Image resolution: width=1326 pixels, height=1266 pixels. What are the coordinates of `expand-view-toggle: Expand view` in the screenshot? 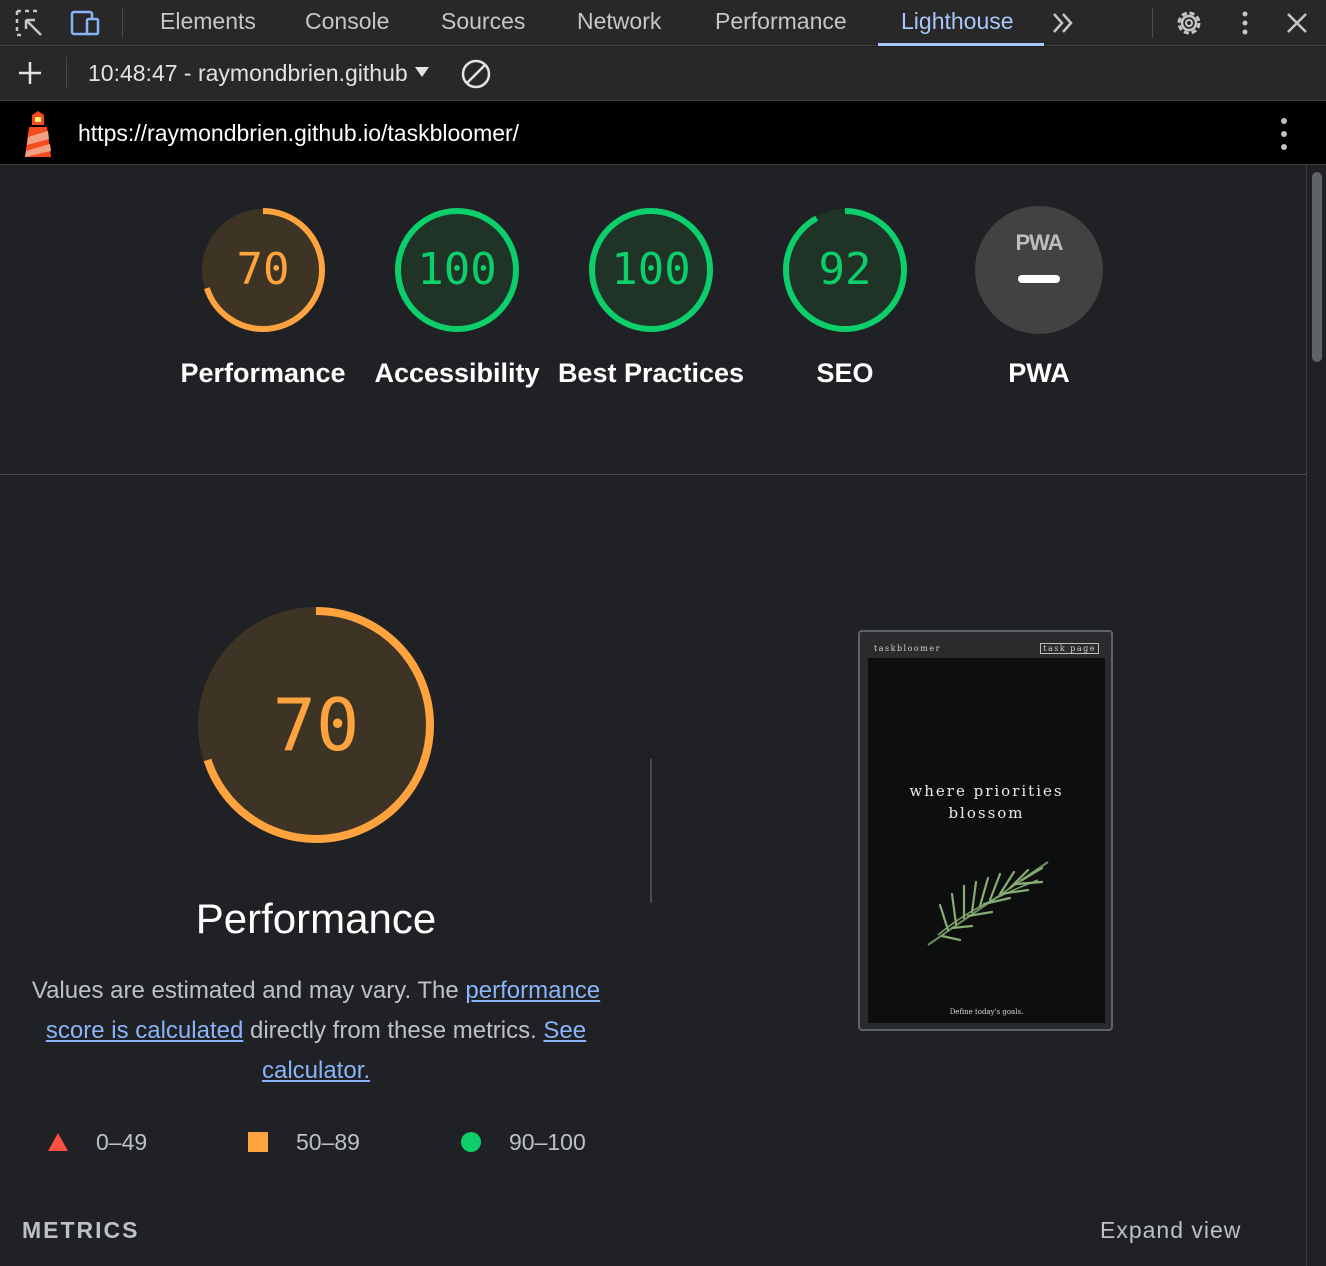 It's located at (1170, 1230).